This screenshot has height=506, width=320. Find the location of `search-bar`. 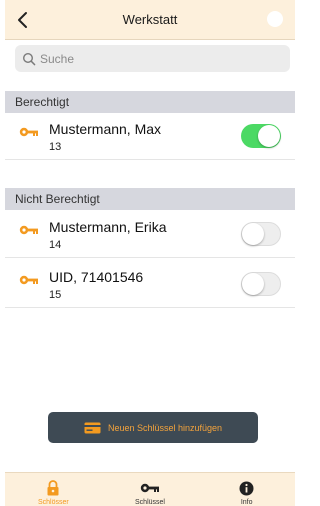

search-bar is located at coordinates (150, 60).